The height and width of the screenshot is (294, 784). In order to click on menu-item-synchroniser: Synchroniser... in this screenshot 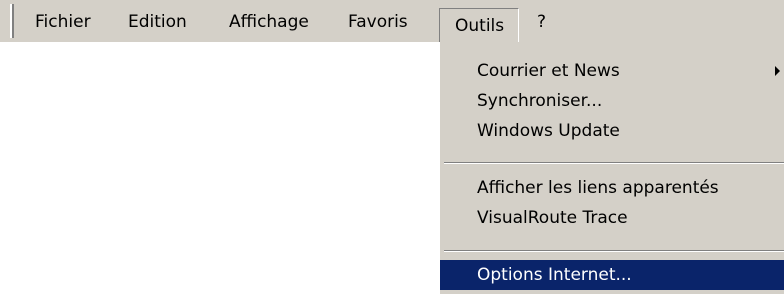, I will do `click(612, 101)`.